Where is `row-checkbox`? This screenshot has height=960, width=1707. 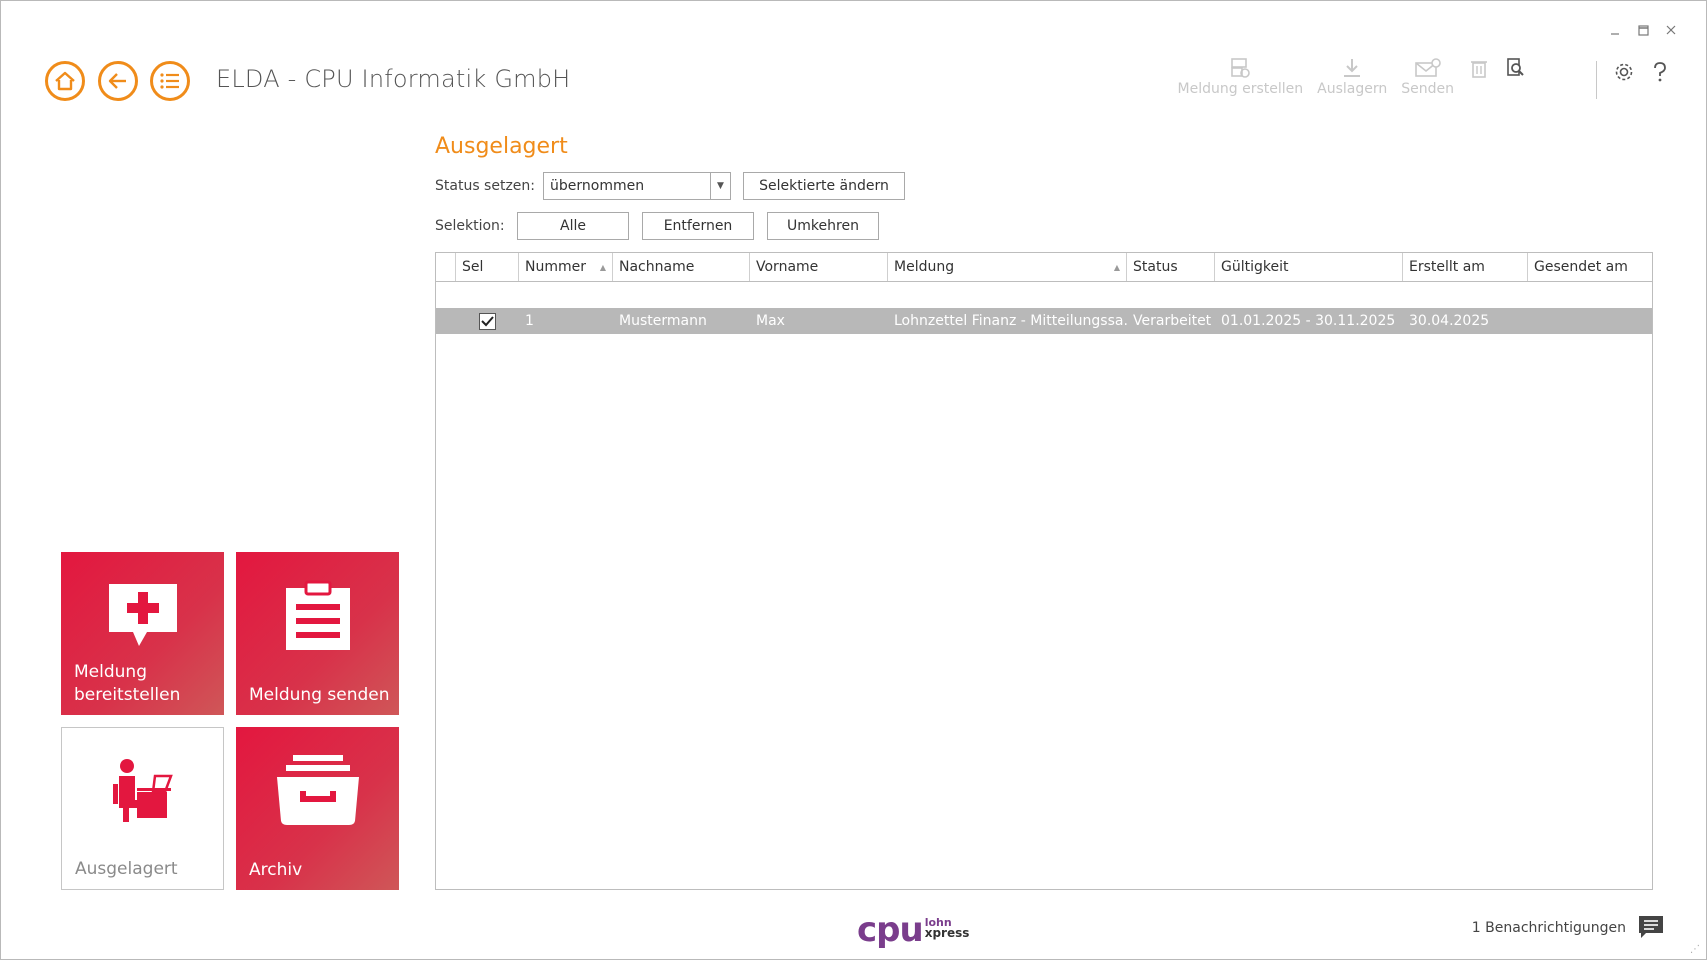 row-checkbox is located at coordinates (487, 321).